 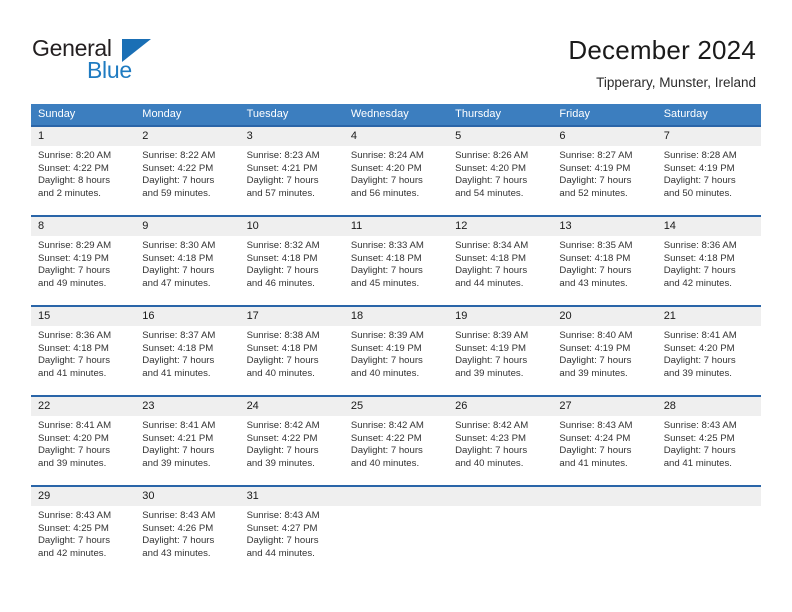 I want to click on day-number: 8, so click(x=83, y=226).